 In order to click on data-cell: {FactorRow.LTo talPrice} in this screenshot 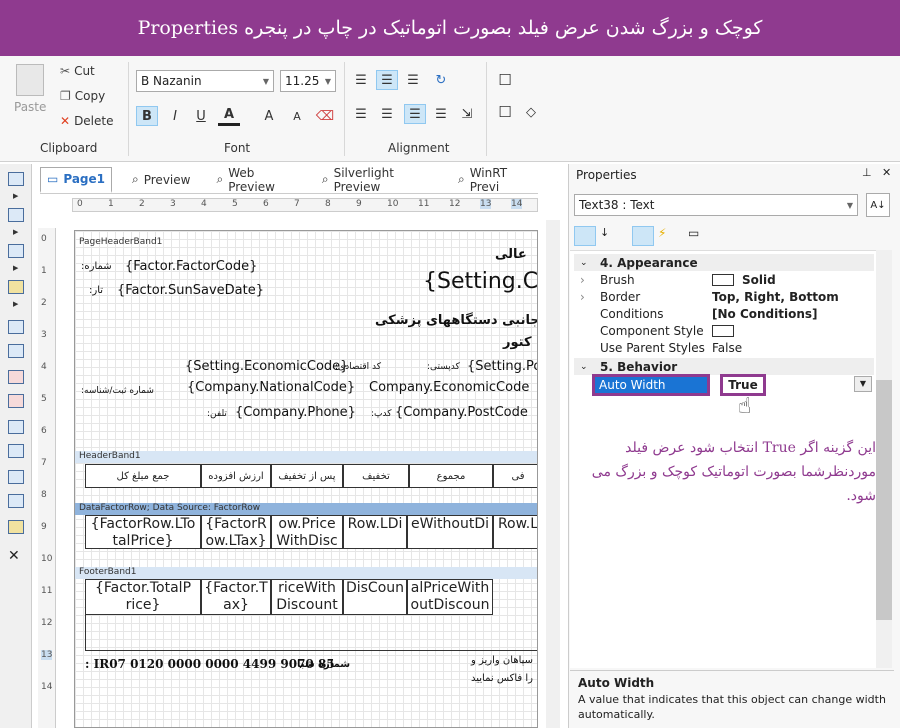, I will do `click(143, 532)`.